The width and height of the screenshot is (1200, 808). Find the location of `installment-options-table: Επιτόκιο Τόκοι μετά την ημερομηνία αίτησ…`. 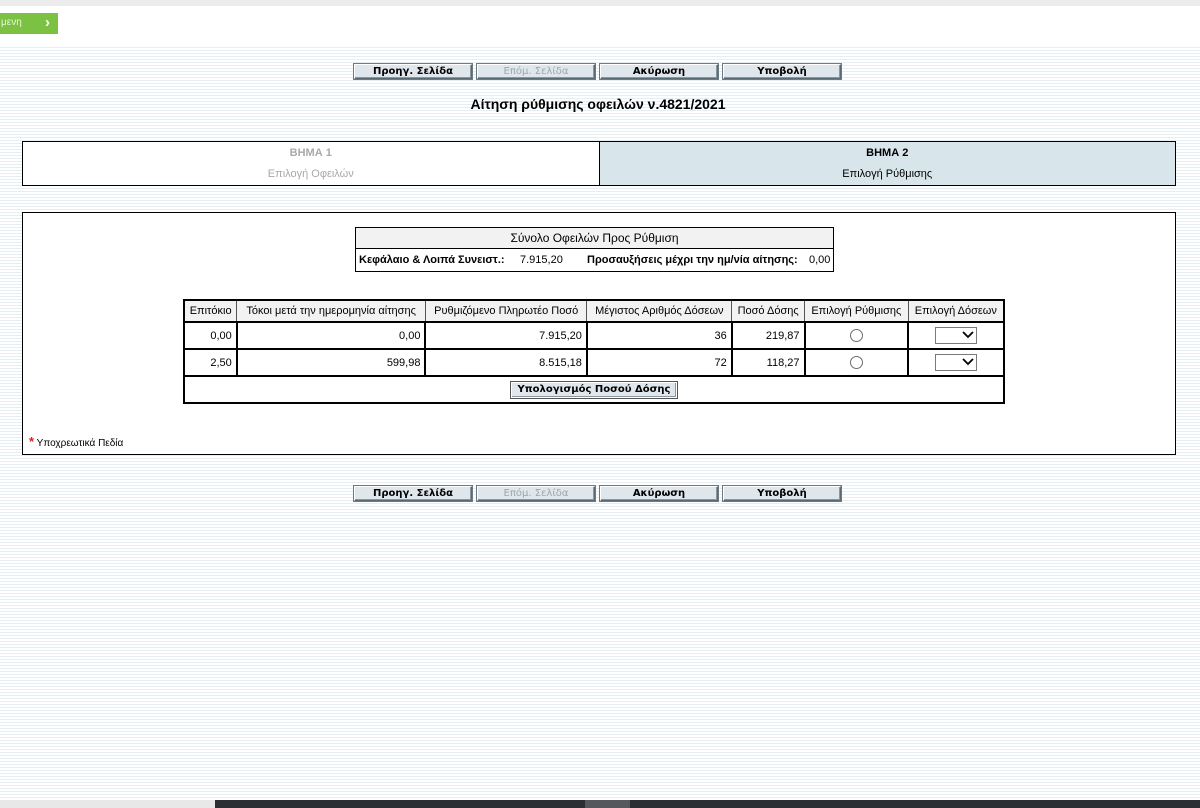

installment-options-table: Επιτόκιο Τόκοι μετά την ημερομηνία αίτησ… is located at coordinates (594, 351).